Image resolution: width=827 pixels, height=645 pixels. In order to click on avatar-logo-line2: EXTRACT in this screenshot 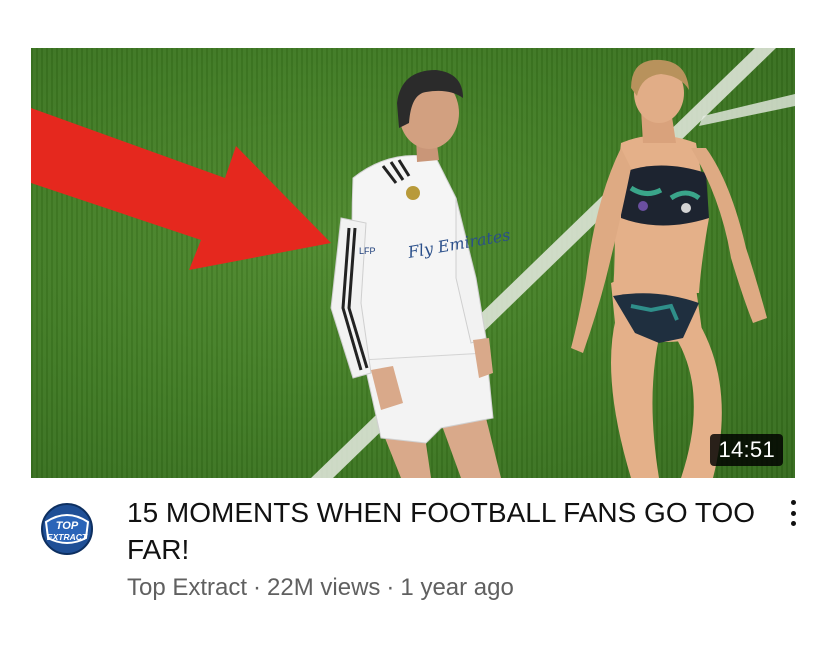, I will do `click(67, 537)`.